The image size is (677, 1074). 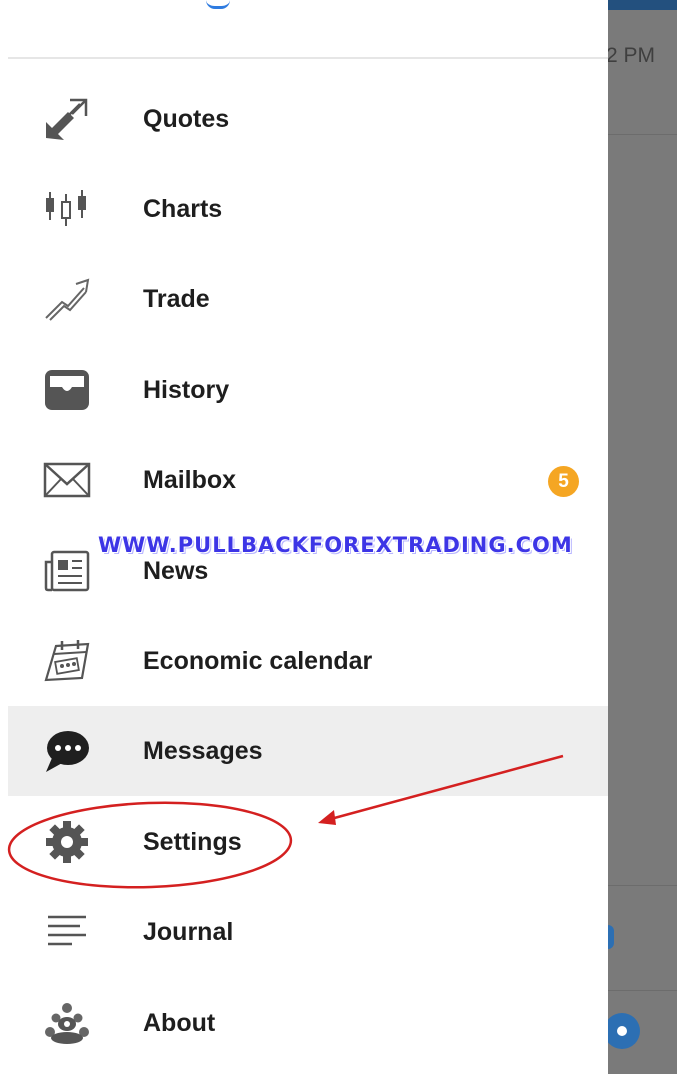 What do you see at coordinates (67, 209) in the screenshot?
I see `candlestick-chart-icon` at bounding box center [67, 209].